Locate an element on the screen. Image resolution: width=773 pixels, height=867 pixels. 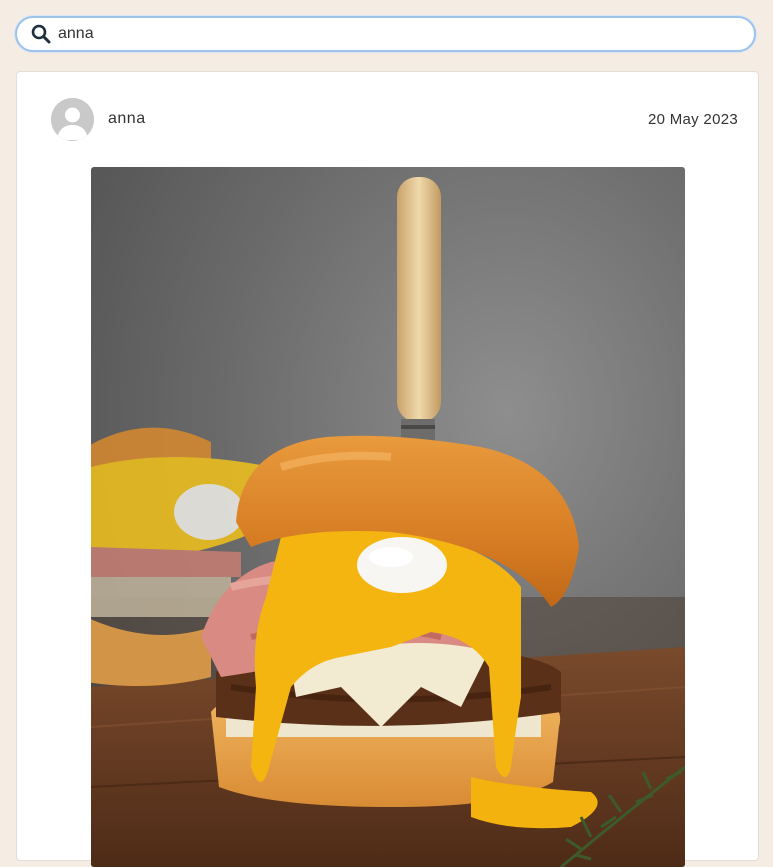
search-icon is located at coordinates (41, 34).